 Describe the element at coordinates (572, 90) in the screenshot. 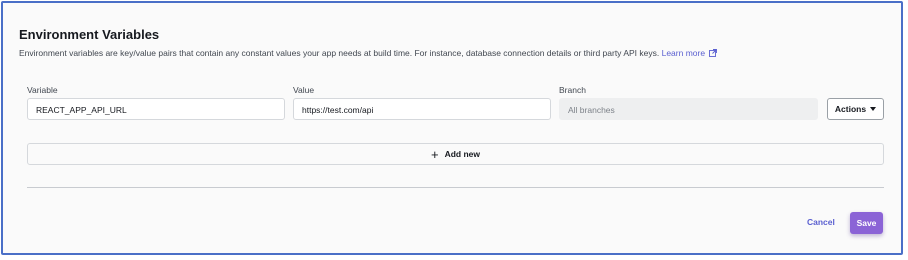

I see `branch-column-label: Branch` at that location.